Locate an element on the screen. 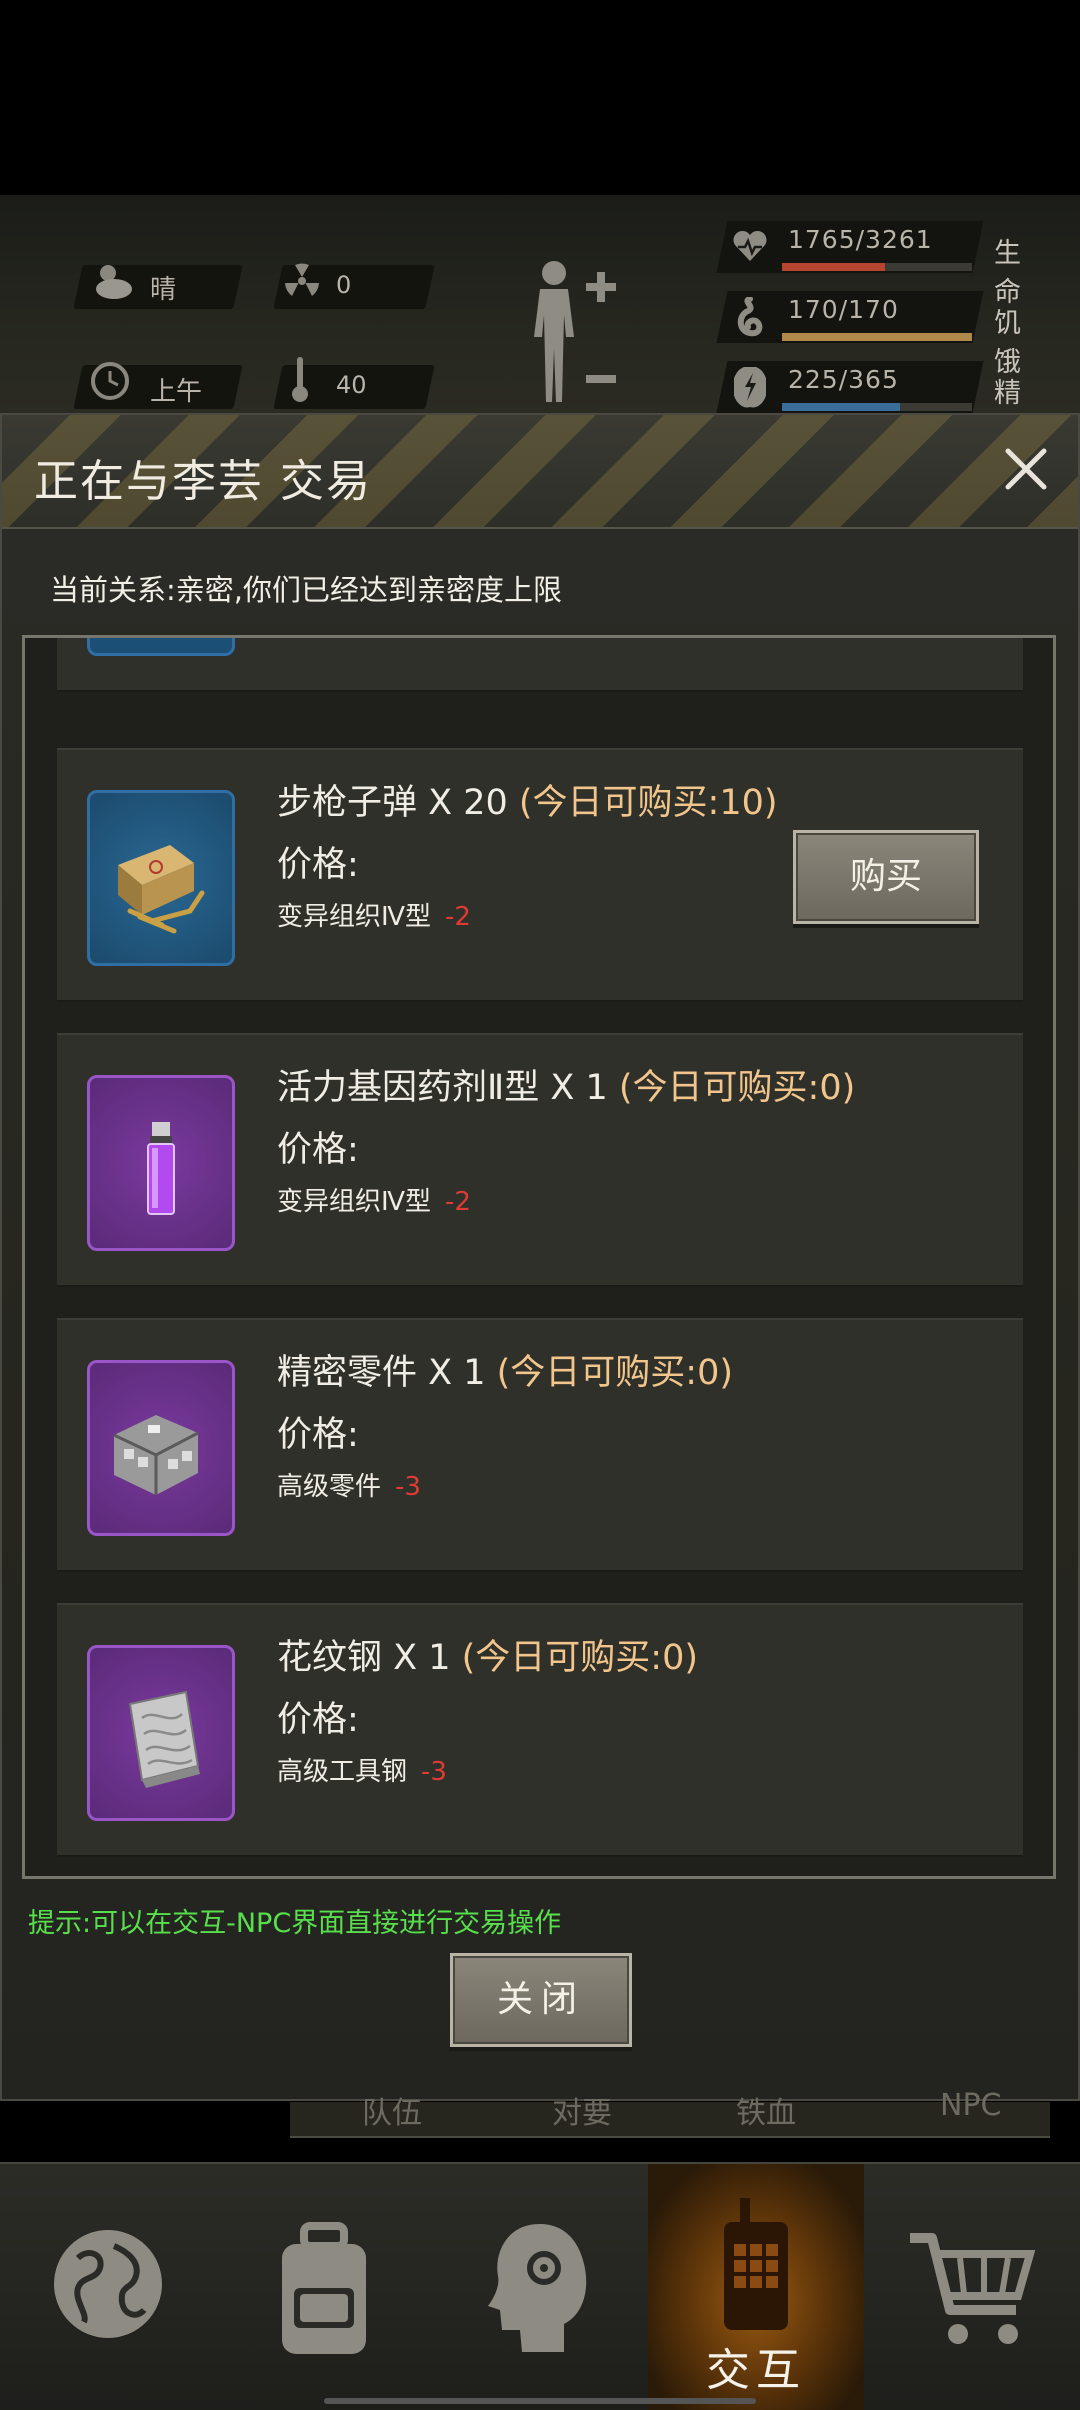  tab-peek: 铁血 is located at coordinates (766, 2113).